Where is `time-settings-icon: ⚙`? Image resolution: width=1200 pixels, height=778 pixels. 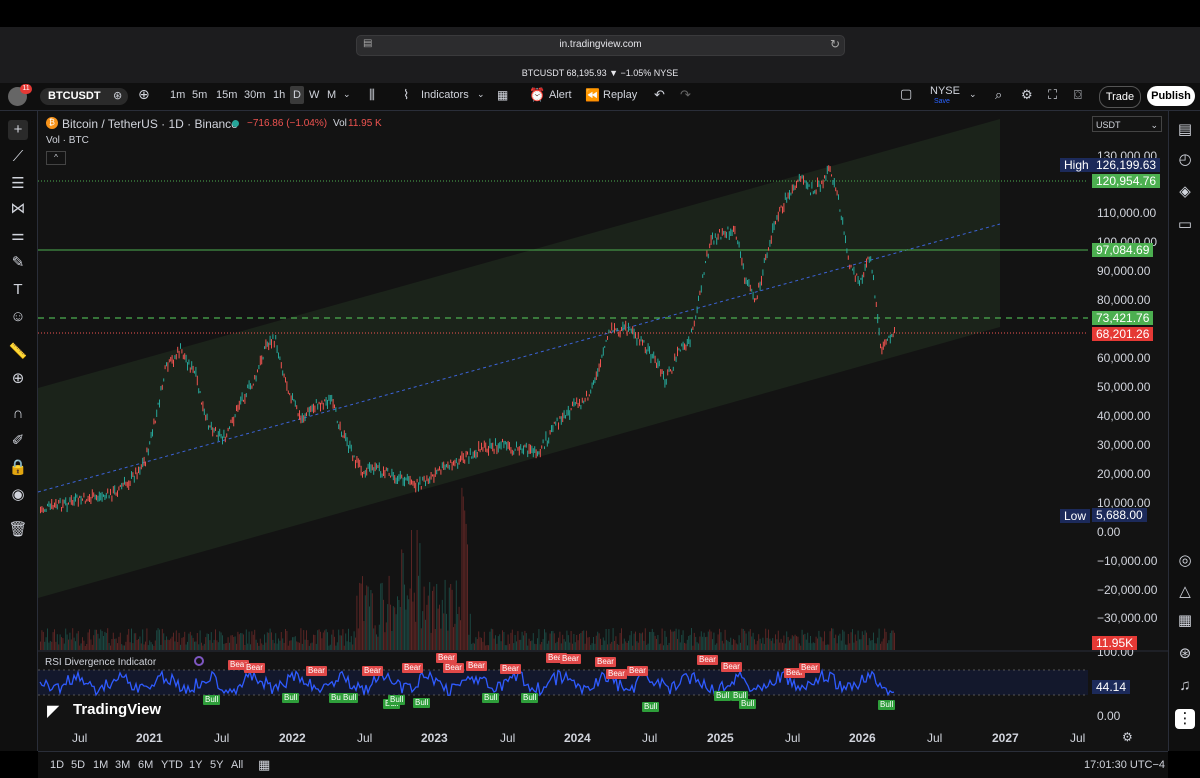
time-settings-icon: ⚙ is located at coordinates (1127, 737).